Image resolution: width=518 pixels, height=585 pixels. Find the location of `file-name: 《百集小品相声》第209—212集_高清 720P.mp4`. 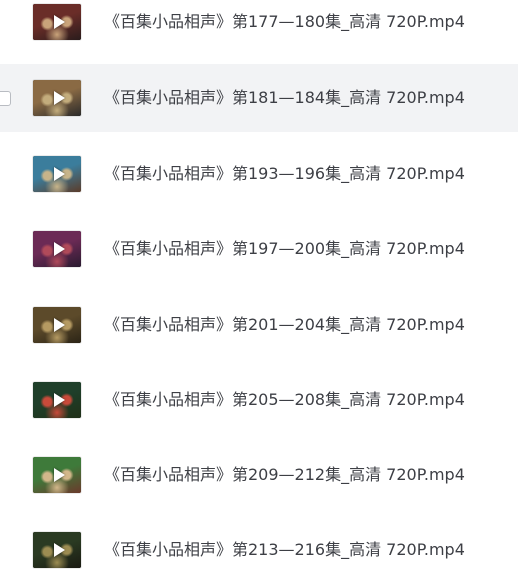

file-name: 《百集小品相声》第209—212集_高清 720P.mp4 is located at coordinates (284, 475).